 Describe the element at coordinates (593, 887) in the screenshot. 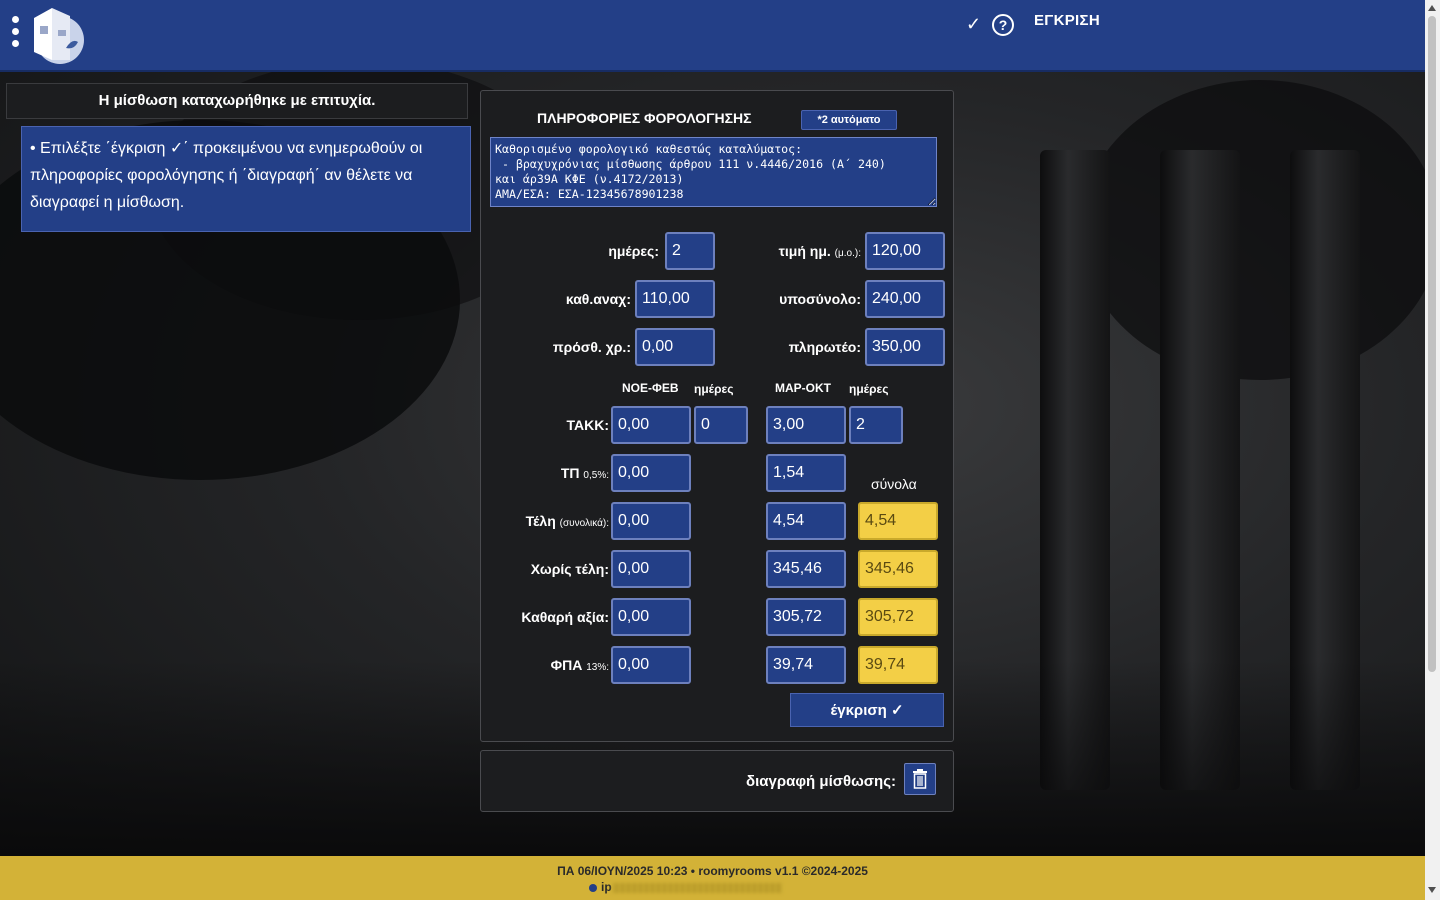

I see `status-dot-icon` at that location.